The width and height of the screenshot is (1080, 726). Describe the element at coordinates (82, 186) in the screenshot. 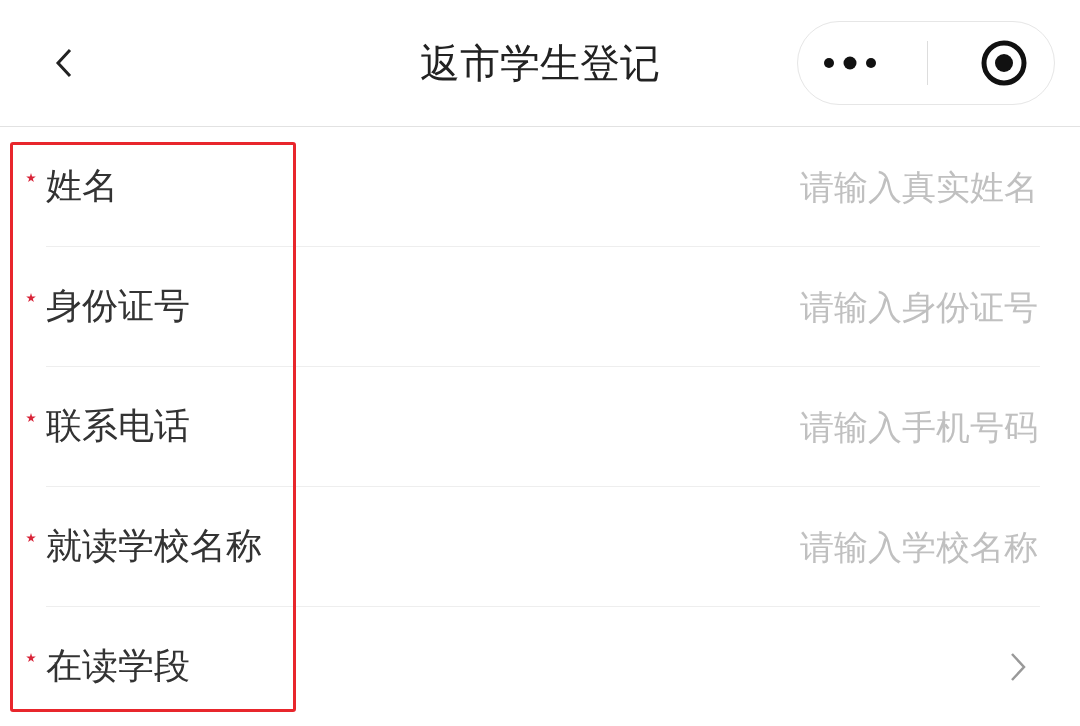

I see `field-label: 姓名` at that location.